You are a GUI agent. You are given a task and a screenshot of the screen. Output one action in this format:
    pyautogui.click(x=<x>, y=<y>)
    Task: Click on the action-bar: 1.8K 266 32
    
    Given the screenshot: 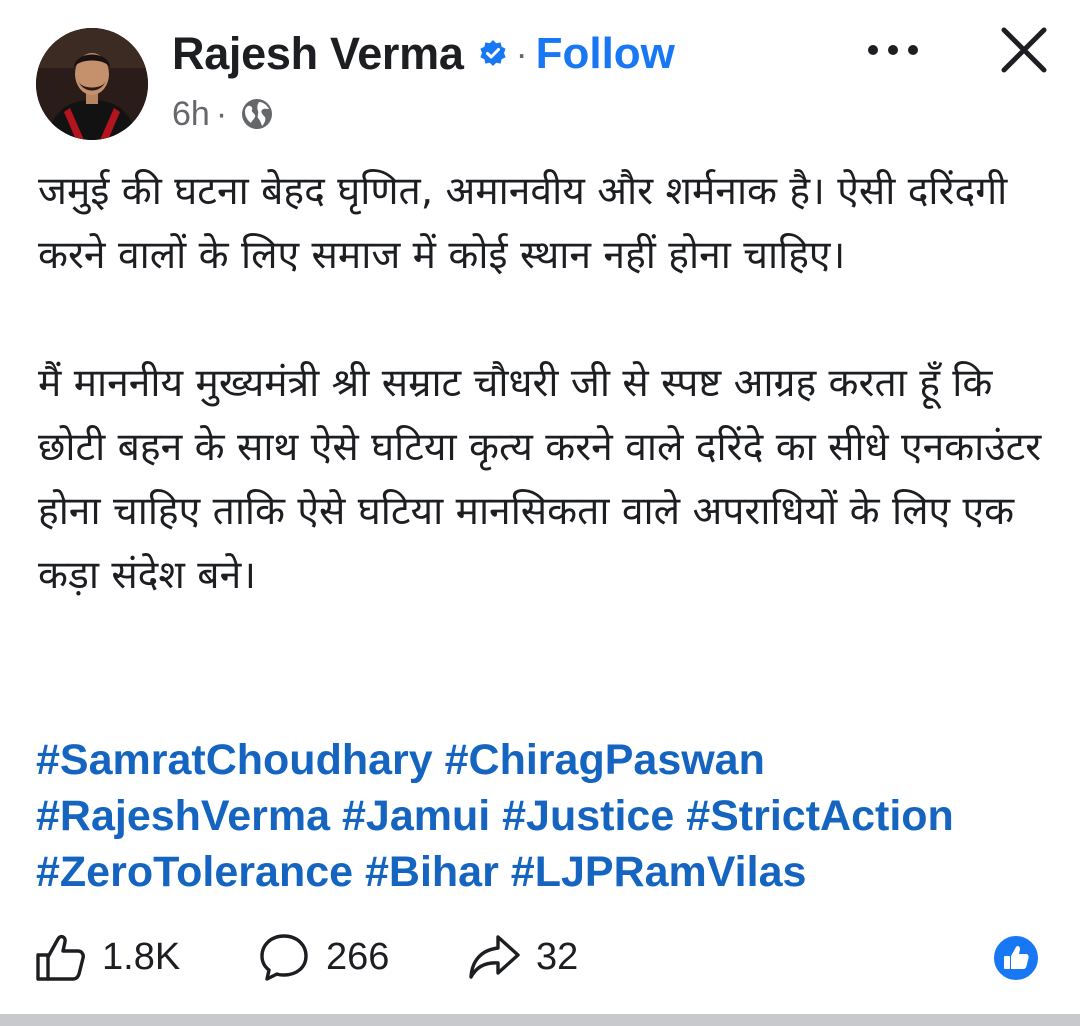 What is the action you would take?
    pyautogui.click(x=540, y=957)
    